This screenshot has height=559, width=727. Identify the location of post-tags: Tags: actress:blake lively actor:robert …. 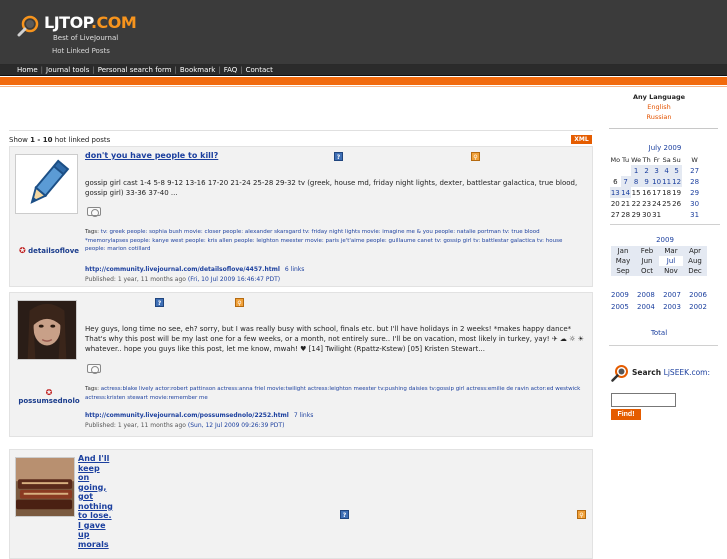
(333, 393).